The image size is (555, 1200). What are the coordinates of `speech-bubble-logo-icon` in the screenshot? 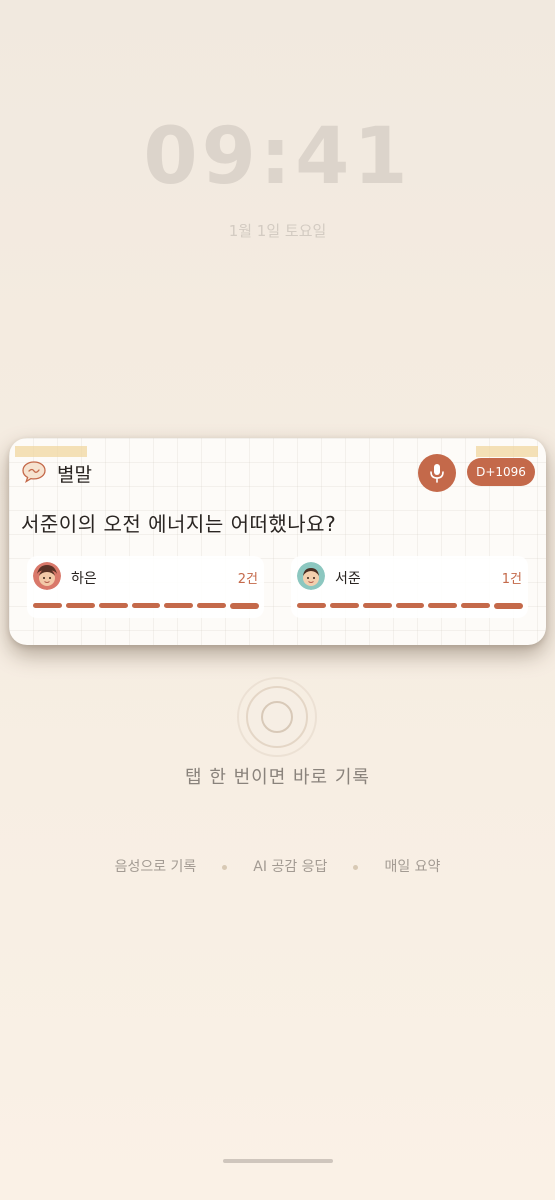 It's located at (34, 472).